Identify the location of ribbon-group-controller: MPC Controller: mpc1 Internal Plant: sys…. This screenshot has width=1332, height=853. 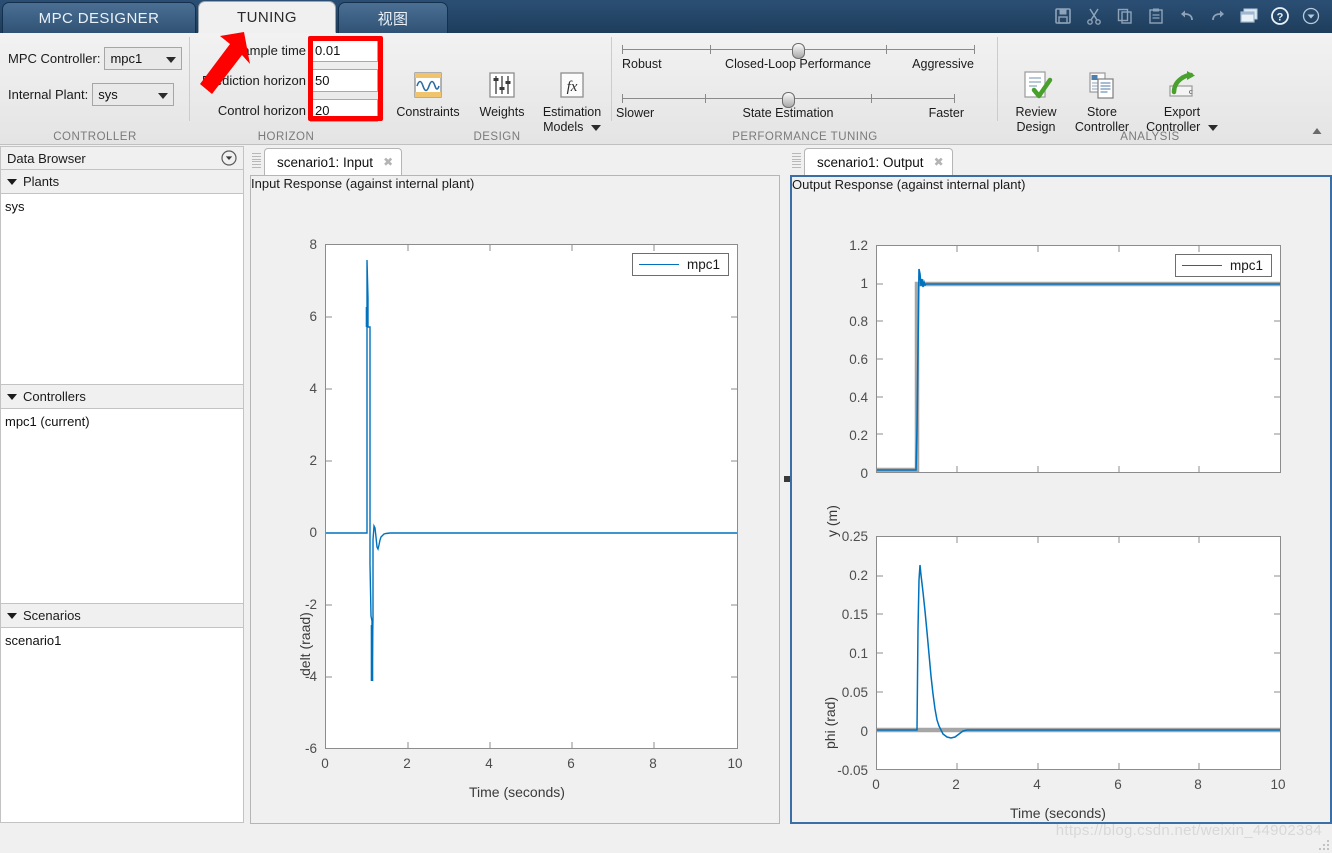
(95, 89).